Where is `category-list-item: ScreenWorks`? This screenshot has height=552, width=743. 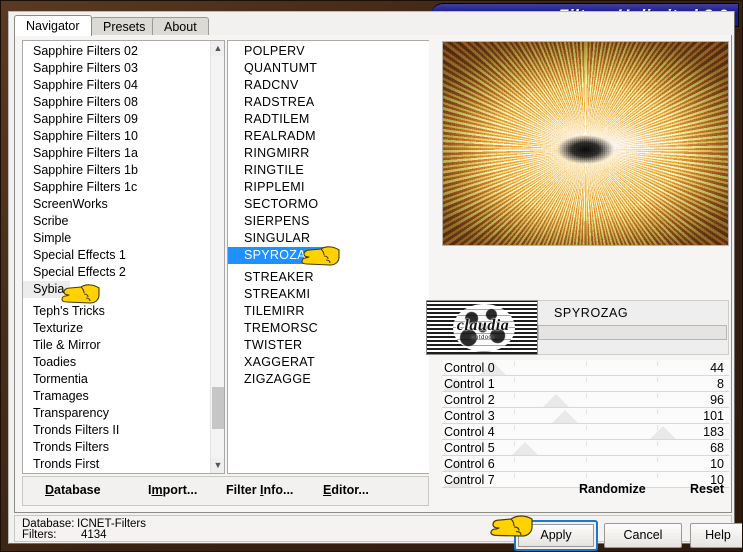
category-list-item: ScreenWorks is located at coordinates (116, 204).